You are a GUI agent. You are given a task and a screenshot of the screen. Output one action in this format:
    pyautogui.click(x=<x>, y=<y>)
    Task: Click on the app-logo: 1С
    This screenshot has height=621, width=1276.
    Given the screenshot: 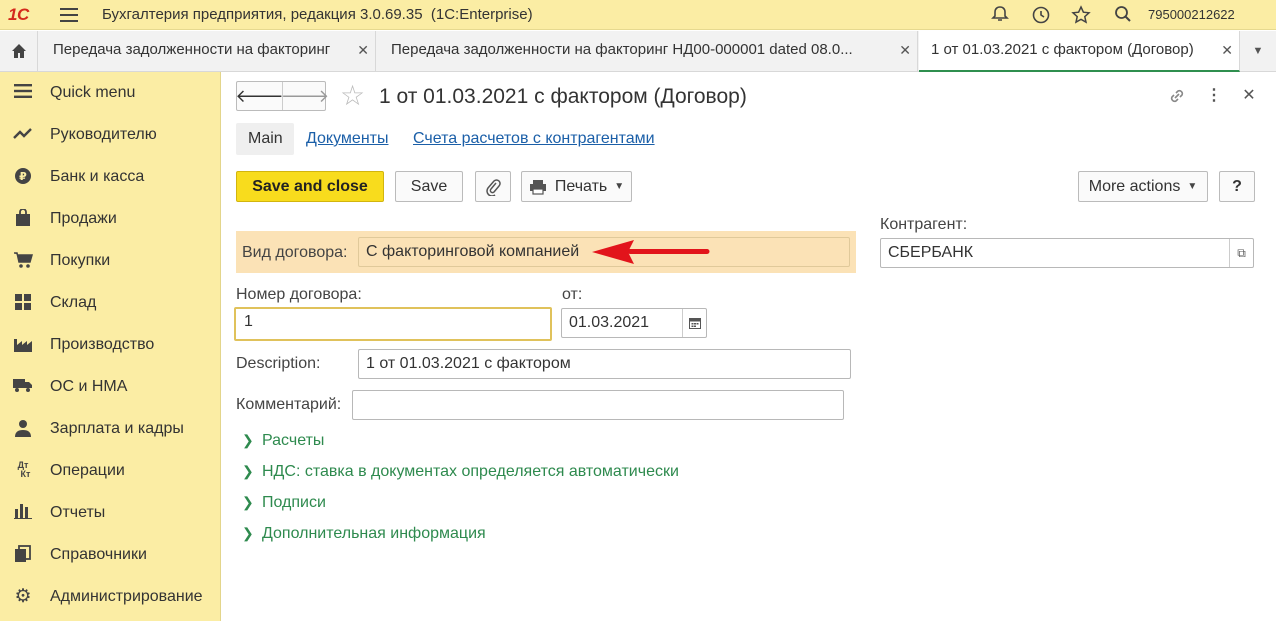 What is the action you would take?
    pyautogui.click(x=18, y=15)
    